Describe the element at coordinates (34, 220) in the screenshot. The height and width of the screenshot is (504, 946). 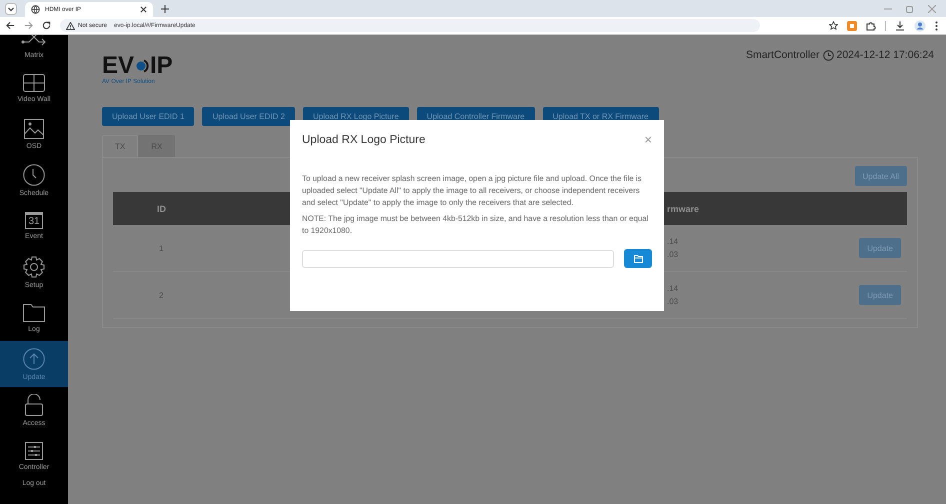
I see `calendar-icon: 31` at that location.